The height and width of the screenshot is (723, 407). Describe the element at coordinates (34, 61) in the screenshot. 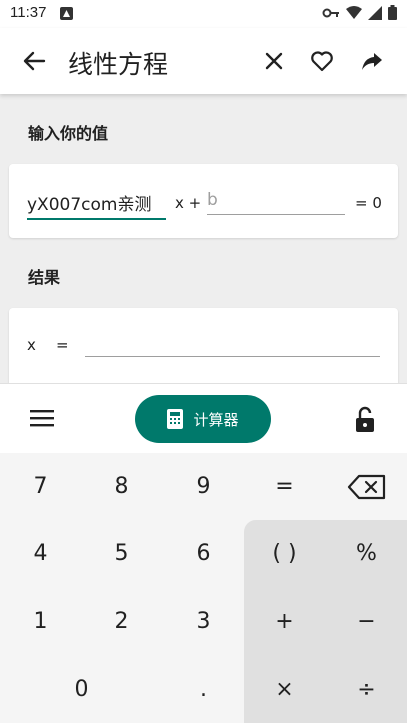

I see `back-arrow-icon` at that location.